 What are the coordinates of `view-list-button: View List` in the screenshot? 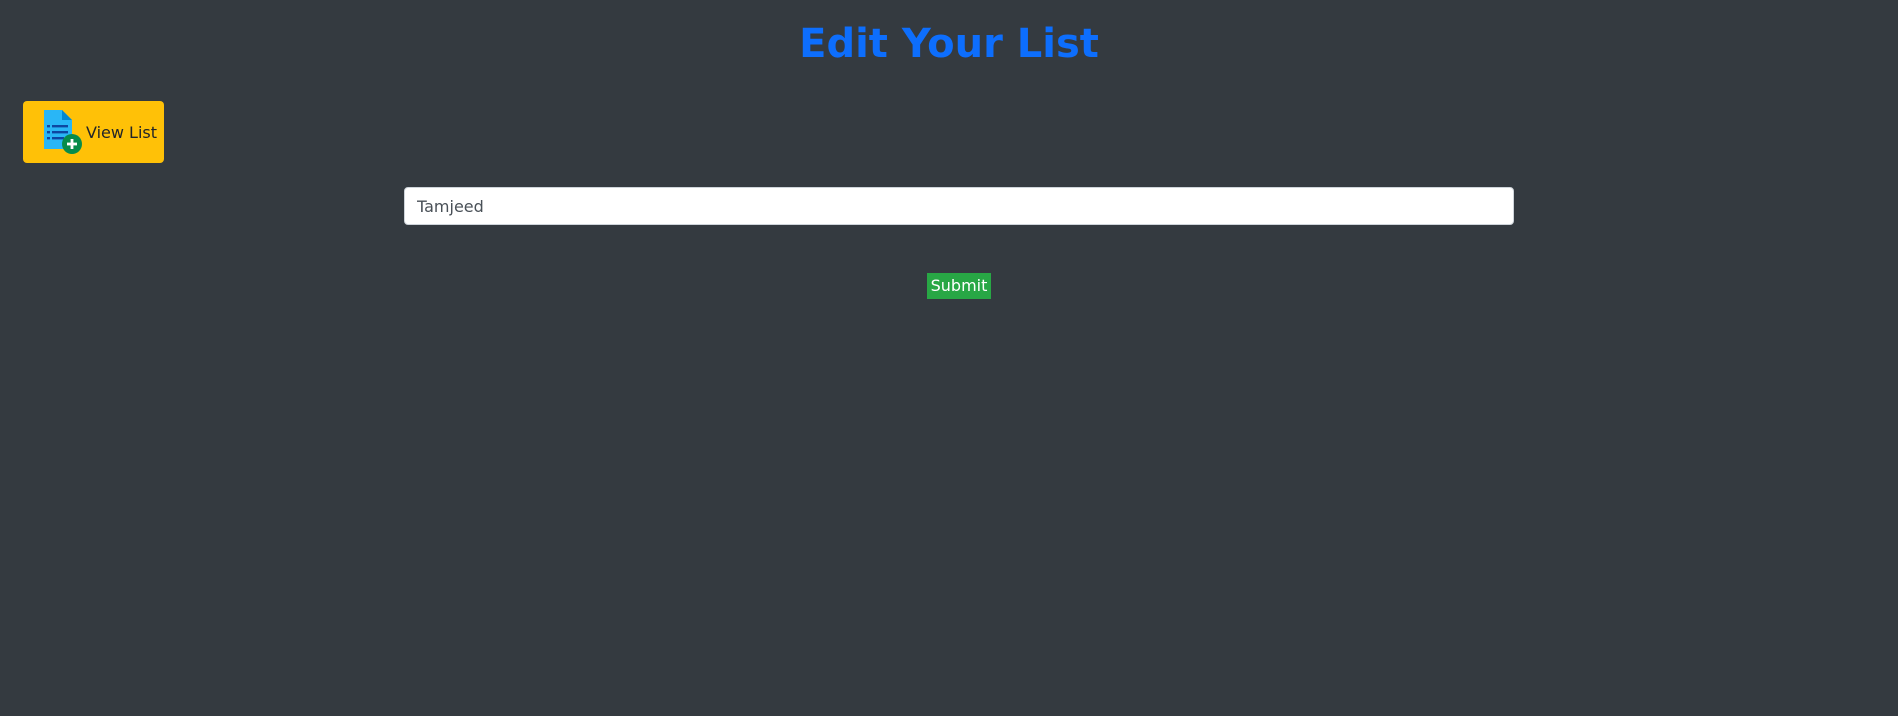 It's located at (93, 132).